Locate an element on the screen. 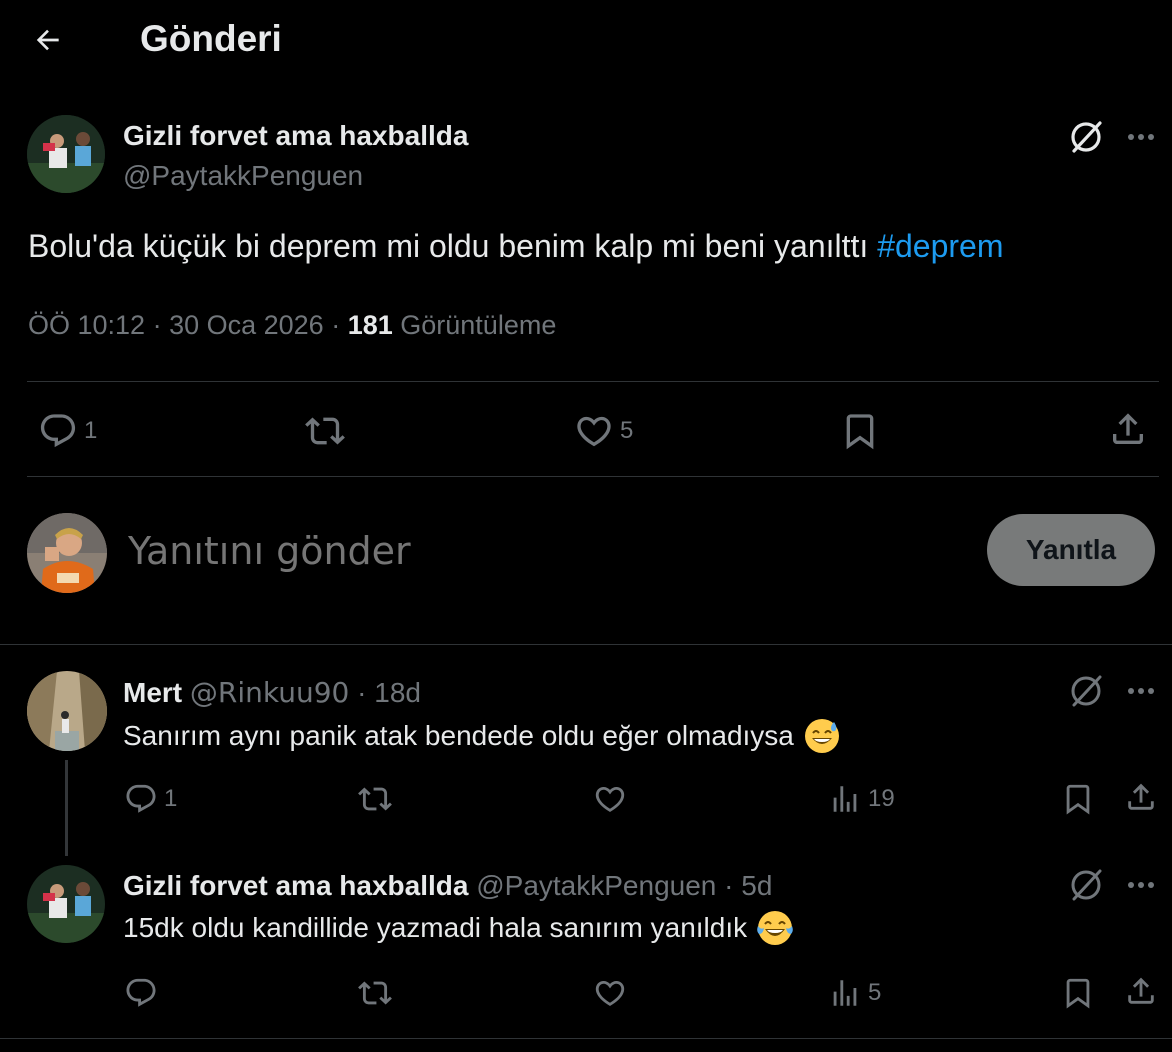  reply-button is located at coordinates (144, 993).